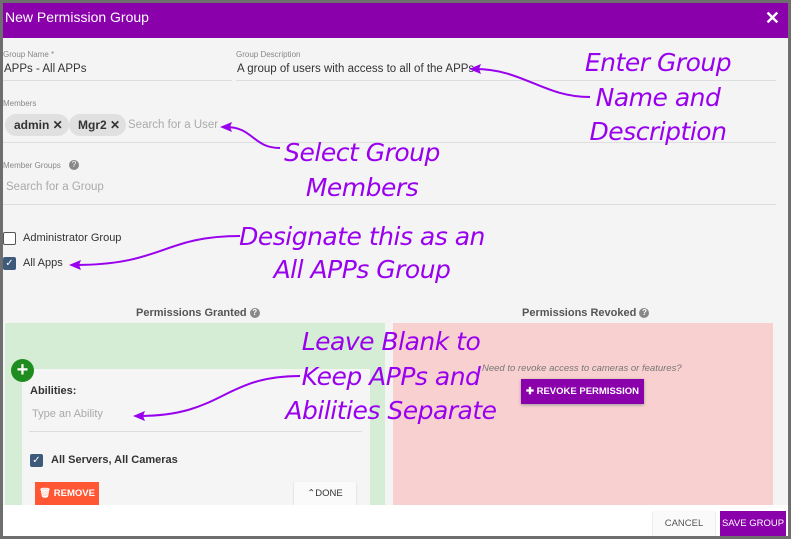 The width and height of the screenshot is (791, 539). What do you see at coordinates (362, 170) in the screenshot?
I see `annotation-select-members: Select Group Members` at bounding box center [362, 170].